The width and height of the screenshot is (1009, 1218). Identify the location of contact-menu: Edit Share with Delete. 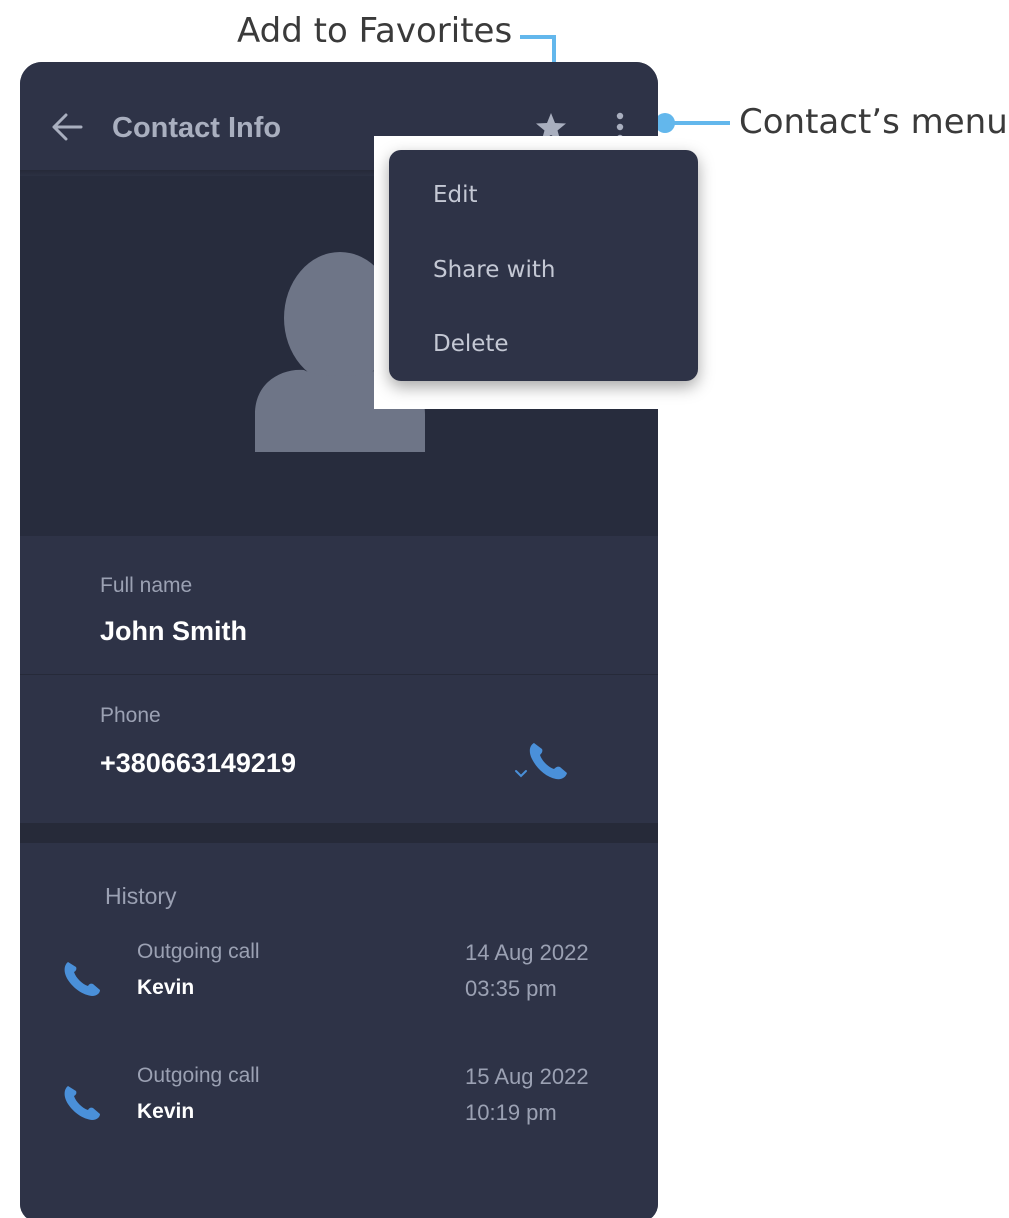
(543, 265).